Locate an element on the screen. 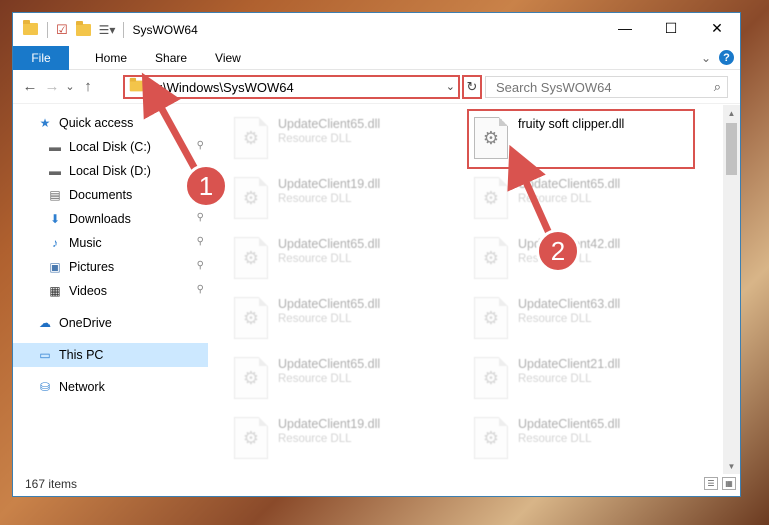 The image size is (769, 525). annotation-badge-2: 2 is located at coordinates (558, 251).